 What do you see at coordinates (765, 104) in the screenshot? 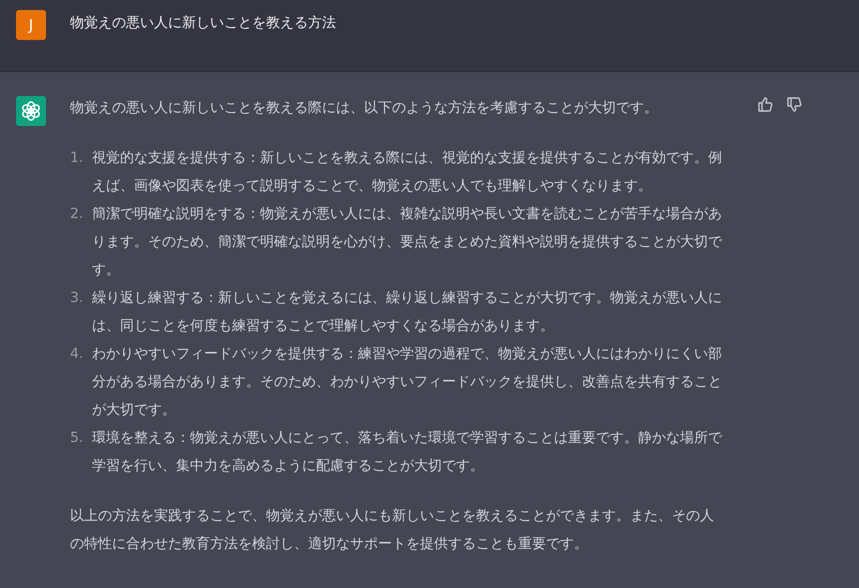
I see `thumbs-up-icon` at bounding box center [765, 104].